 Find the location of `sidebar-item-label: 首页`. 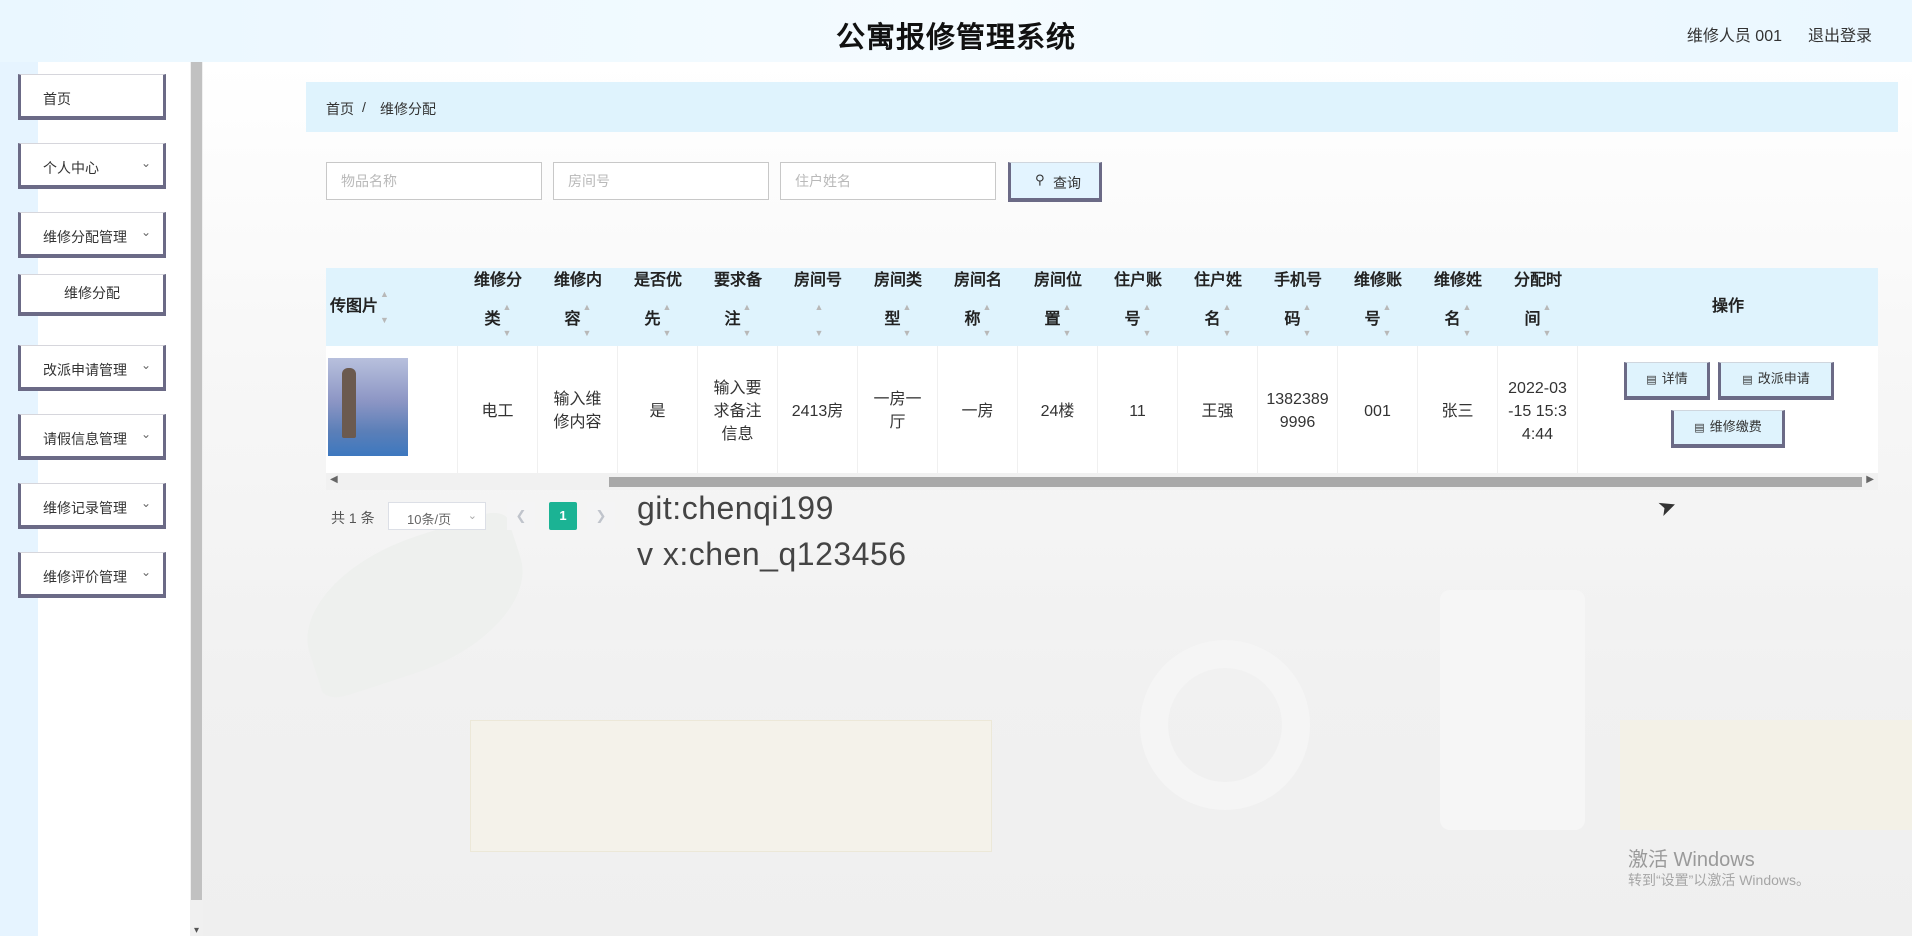

sidebar-item-label: 首页 is located at coordinates (57, 99).